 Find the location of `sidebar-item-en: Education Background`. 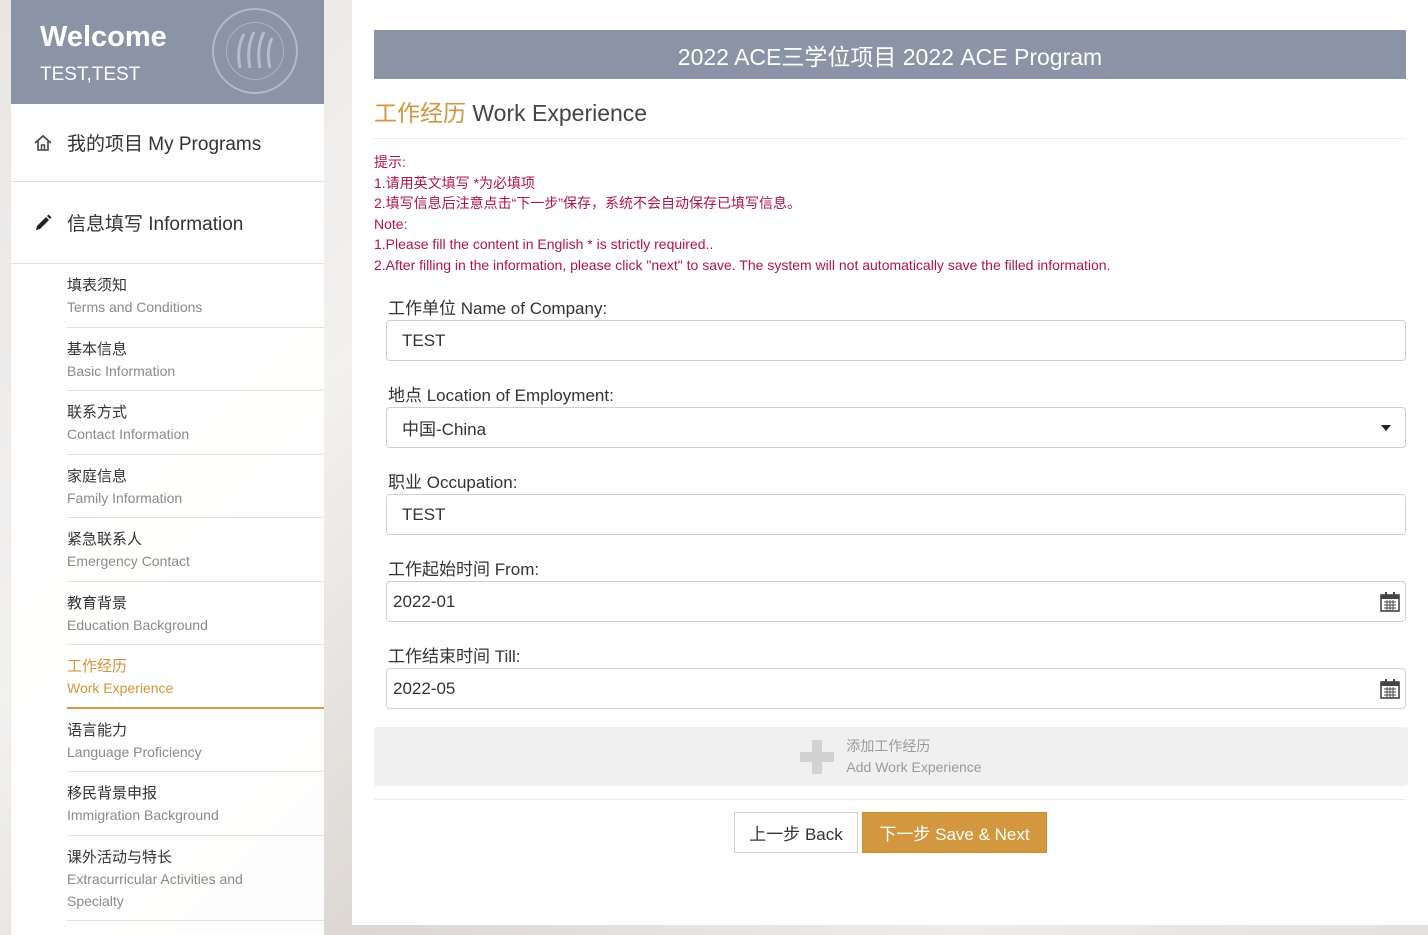

sidebar-item-en: Education Background is located at coordinates (137, 624).